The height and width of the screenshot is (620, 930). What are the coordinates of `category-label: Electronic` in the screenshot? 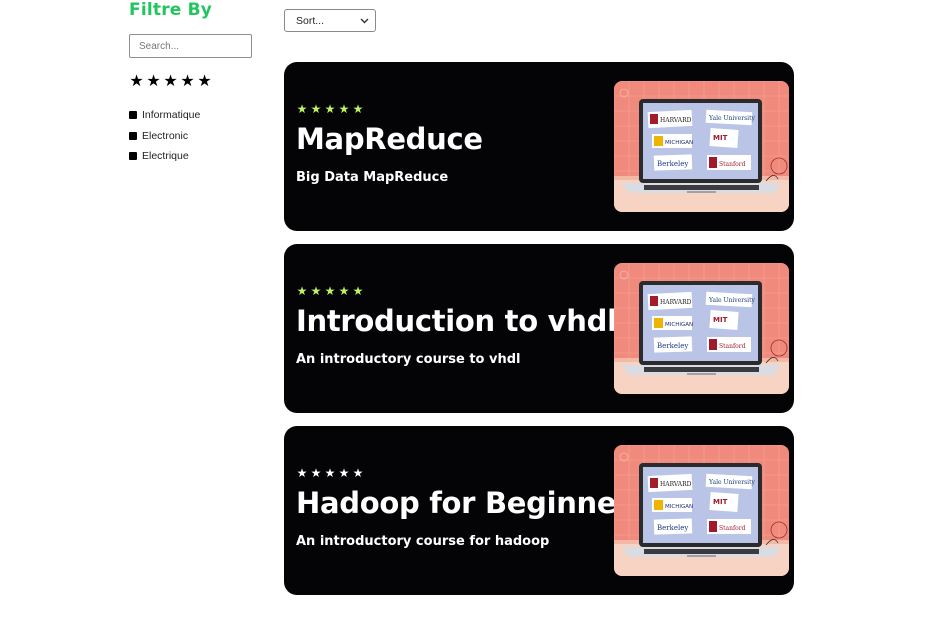 It's located at (165, 135).